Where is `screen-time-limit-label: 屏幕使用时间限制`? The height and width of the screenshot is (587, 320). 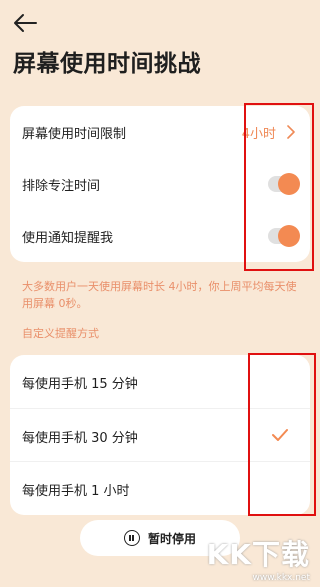
screen-time-limit-label: 屏幕使用时间限制 is located at coordinates (74, 134).